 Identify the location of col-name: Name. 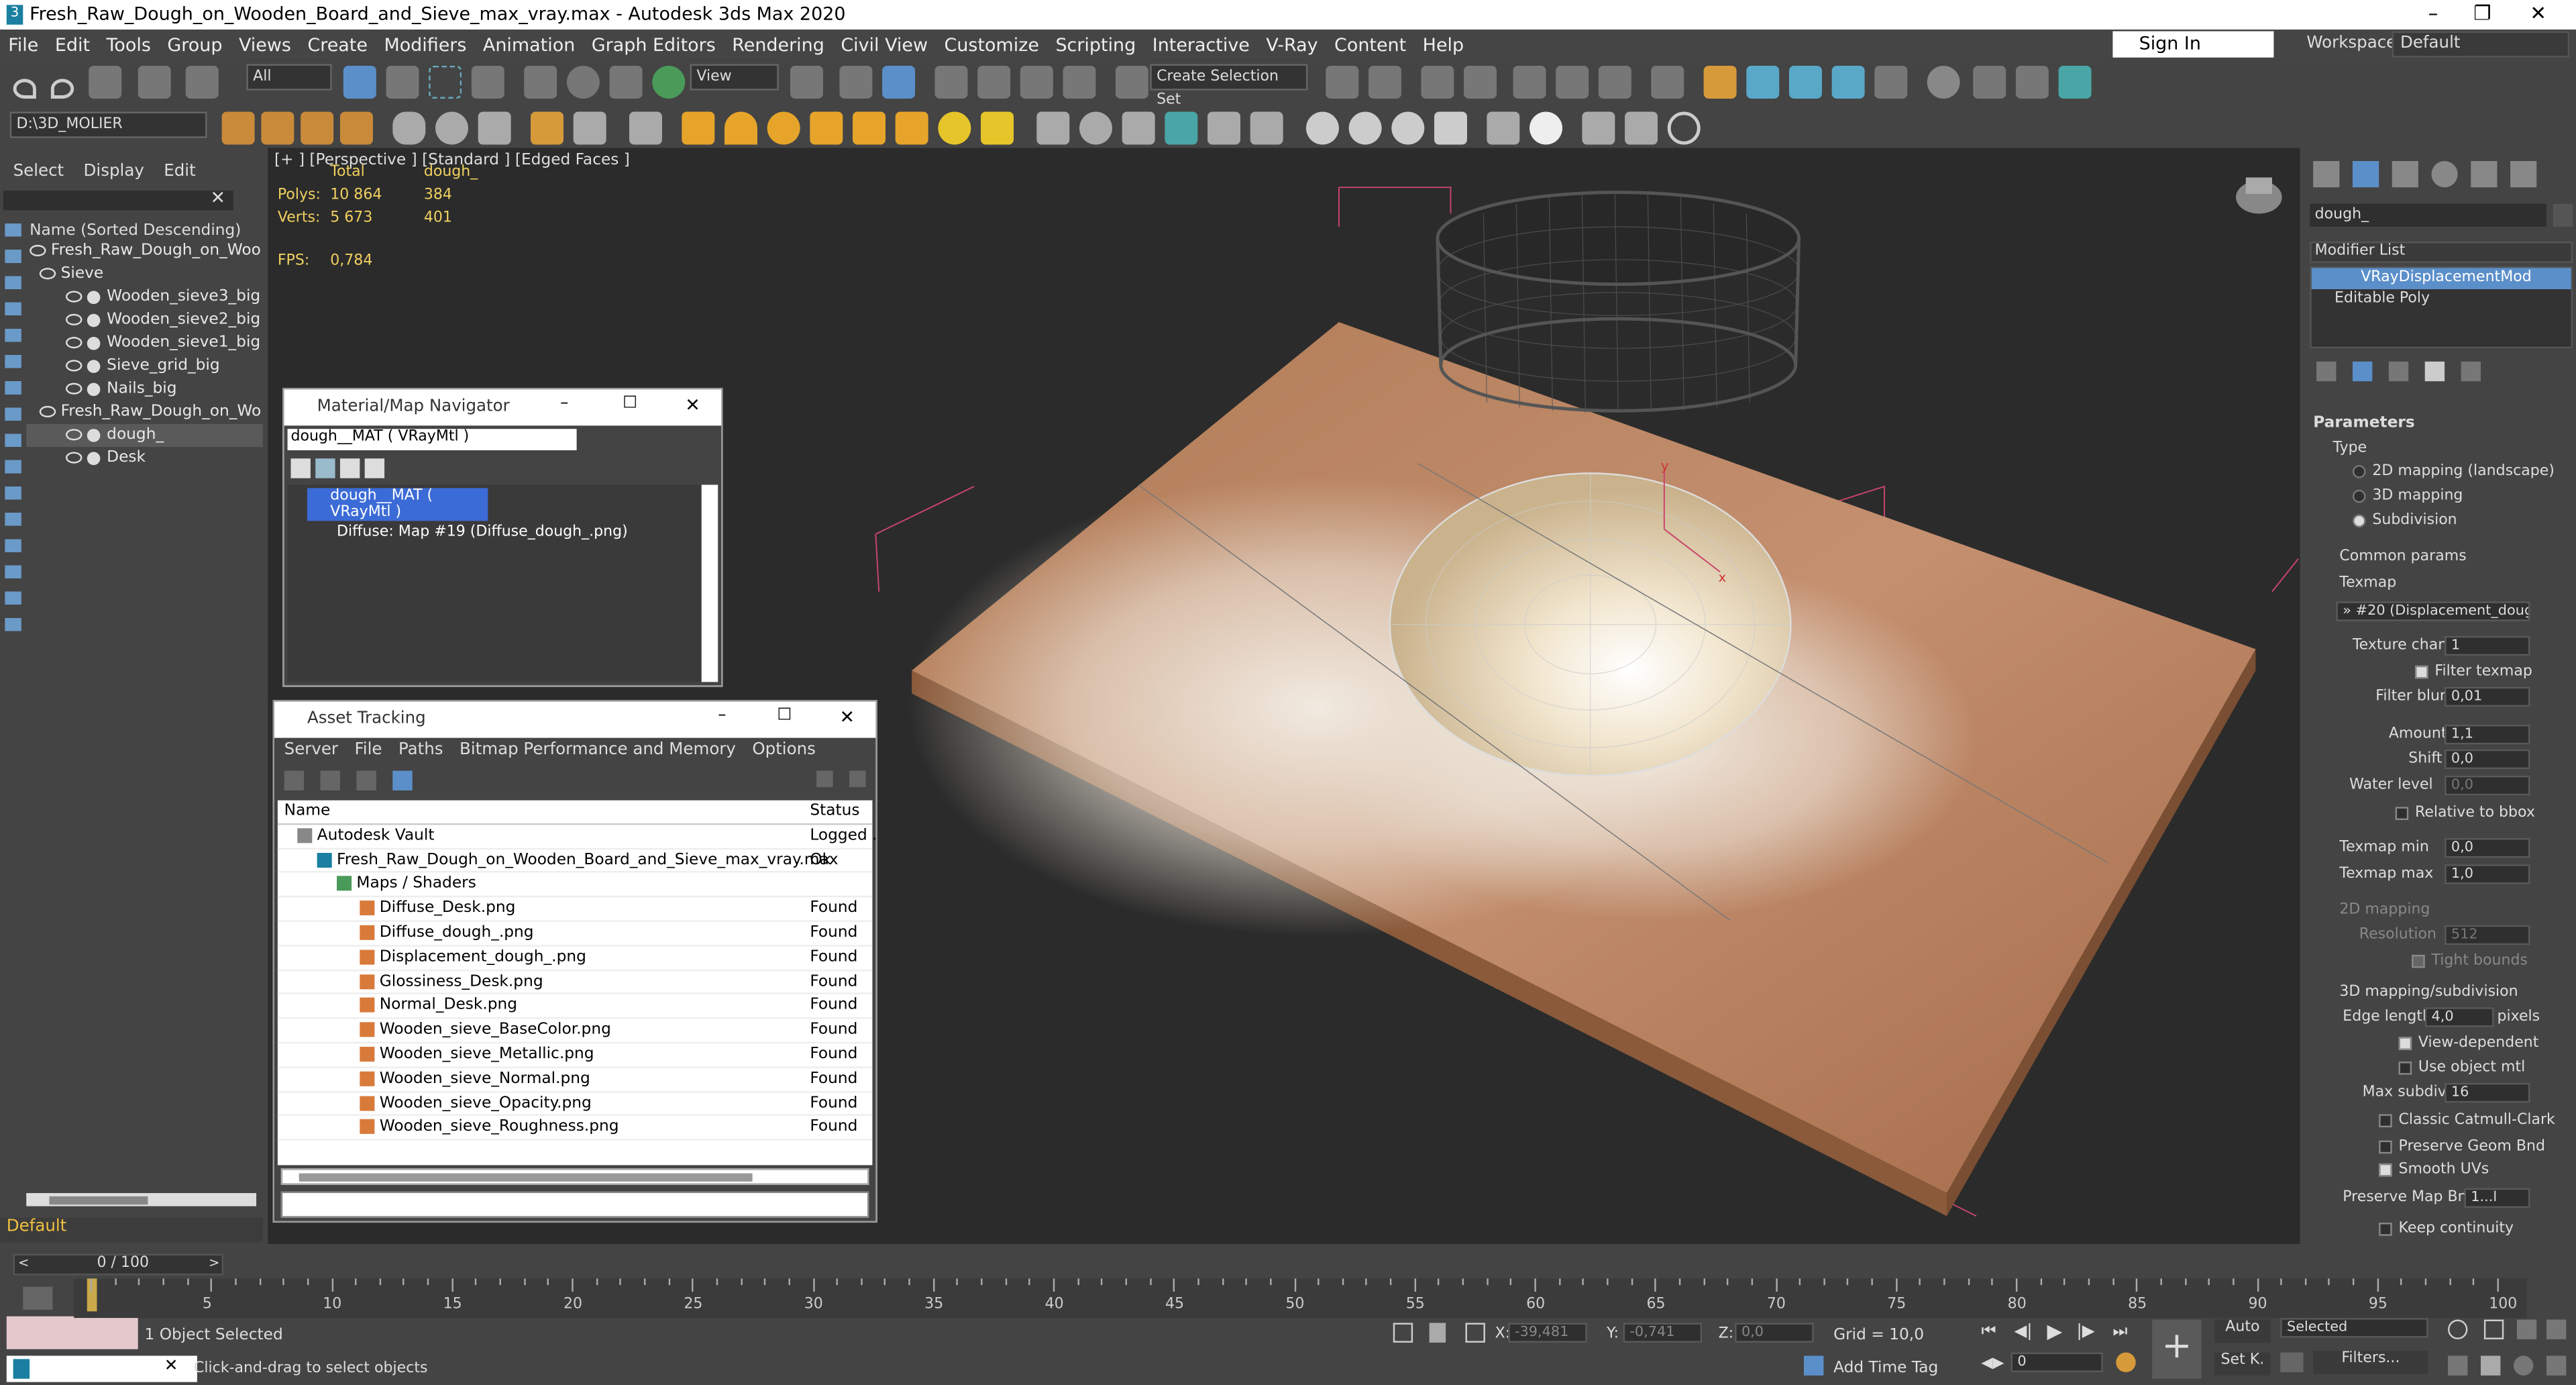
(304, 811).